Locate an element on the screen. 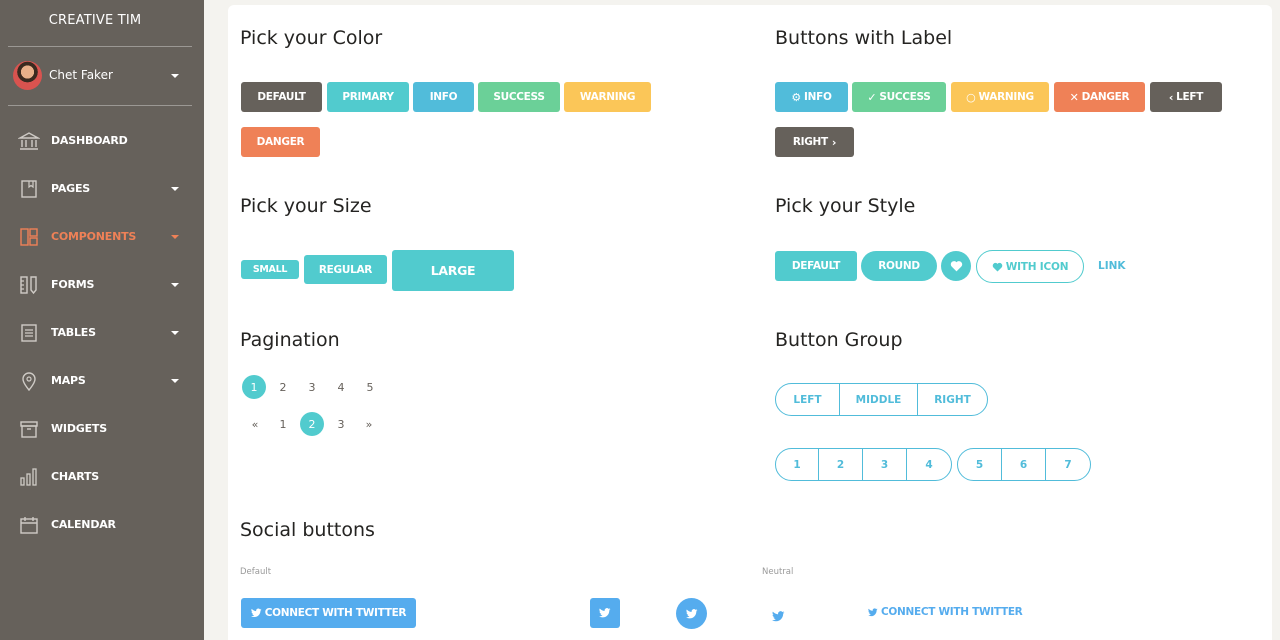  sidebar-item-calendar: CALENDAR is located at coordinates (102, 525).